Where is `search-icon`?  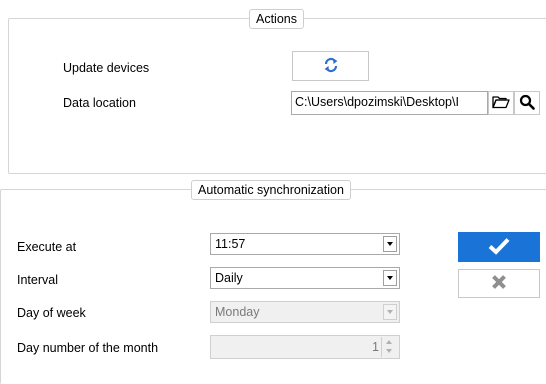
search-icon is located at coordinates (527, 103).